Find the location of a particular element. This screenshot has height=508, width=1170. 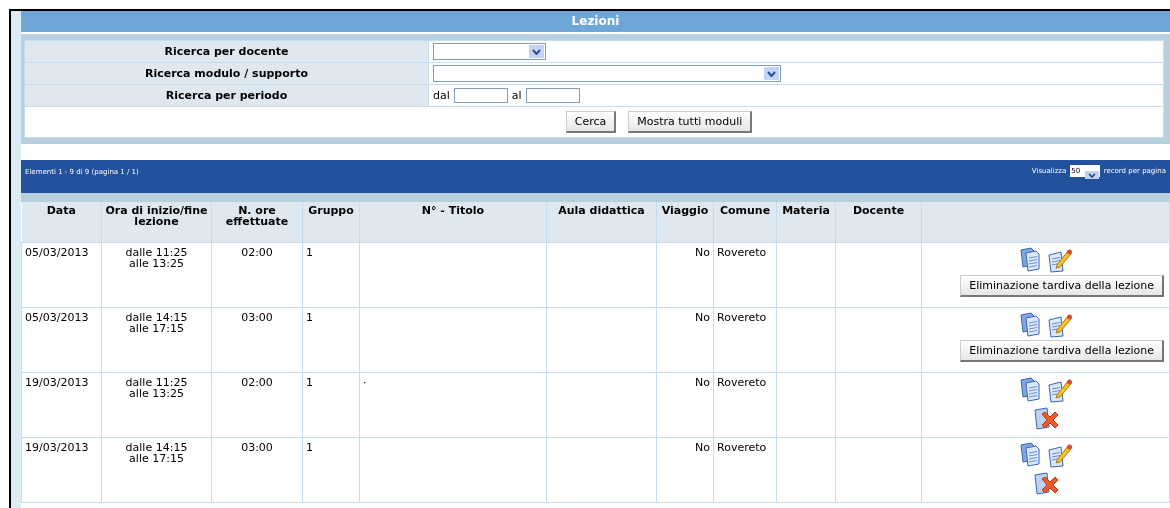

column-header: Ora di inizio/fine lezione is located at coordinates (156, 216).